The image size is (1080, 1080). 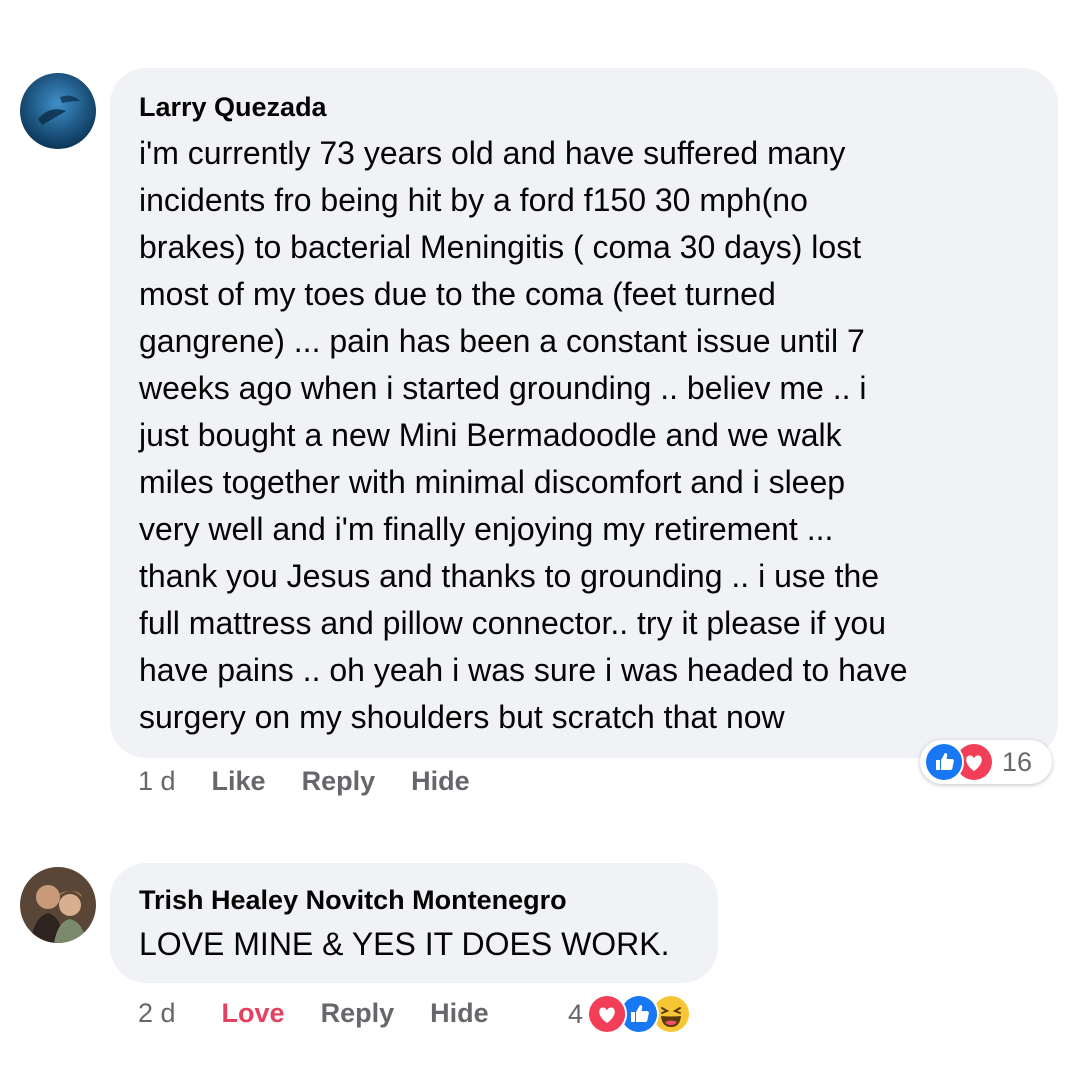 What do you see at coordinates (607, 1014) in the screenshot?
I see `love-icon` at bounding box center [607, 1014].